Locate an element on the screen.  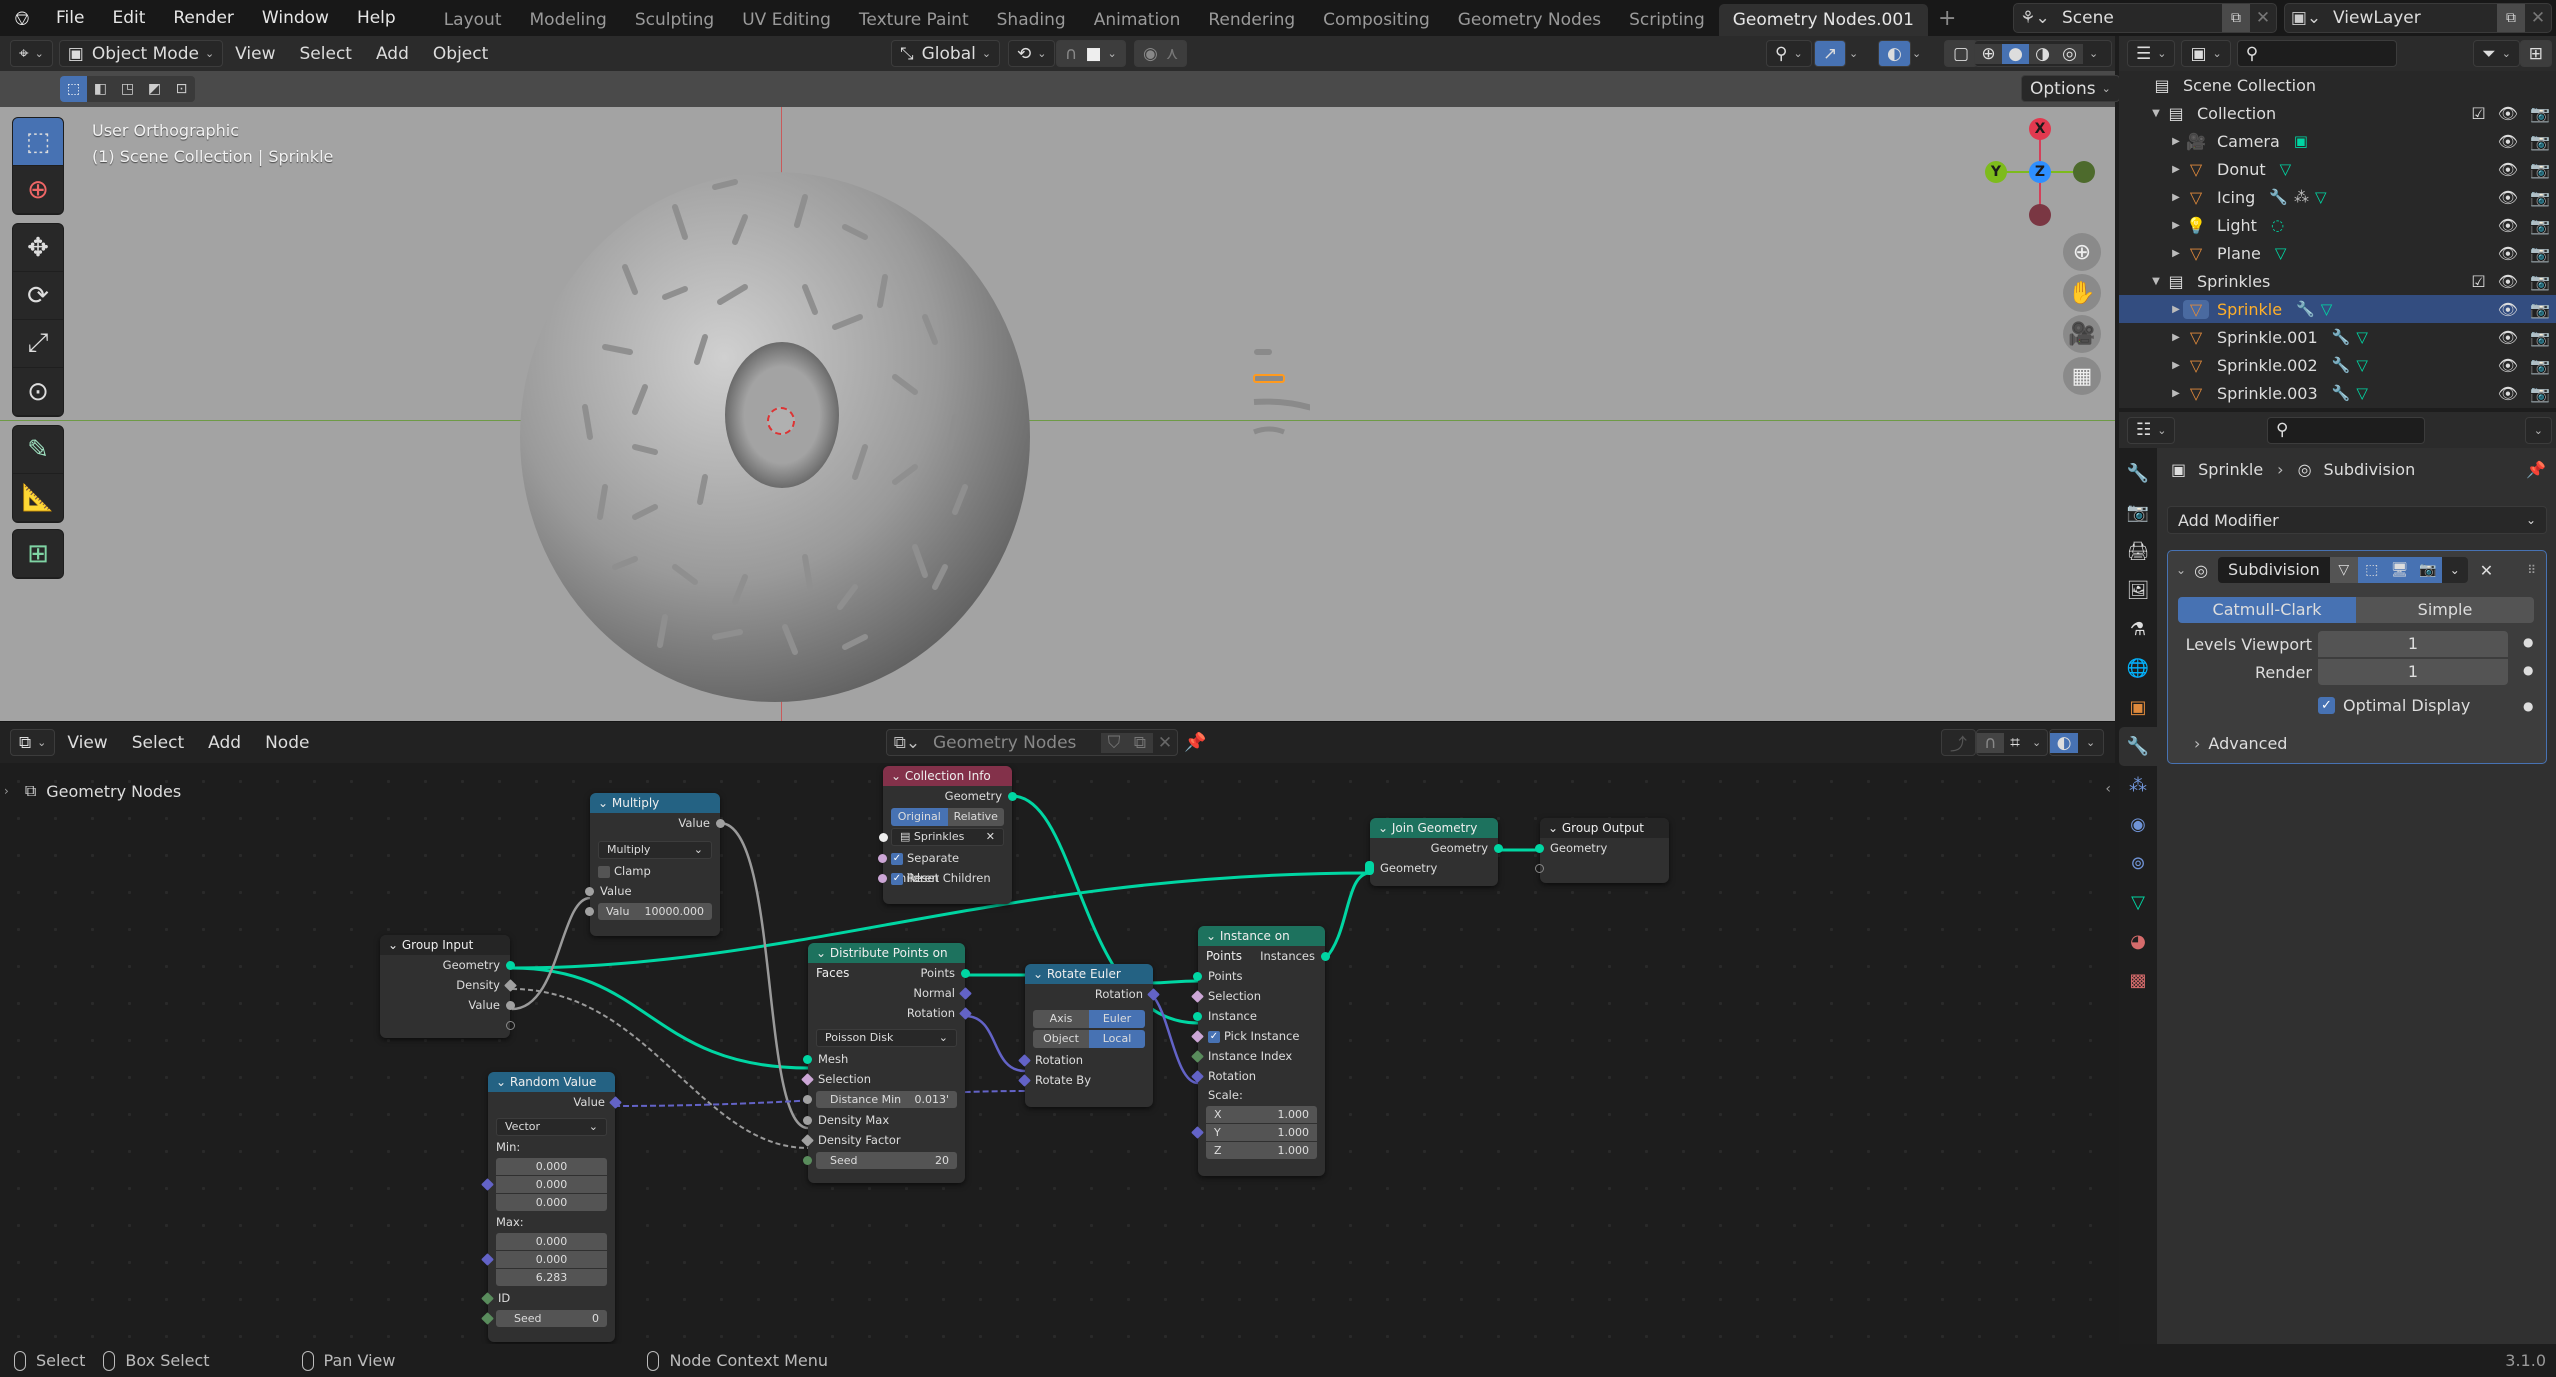
value-field: Valu 10000.000 is located at coordinates (648, 911).